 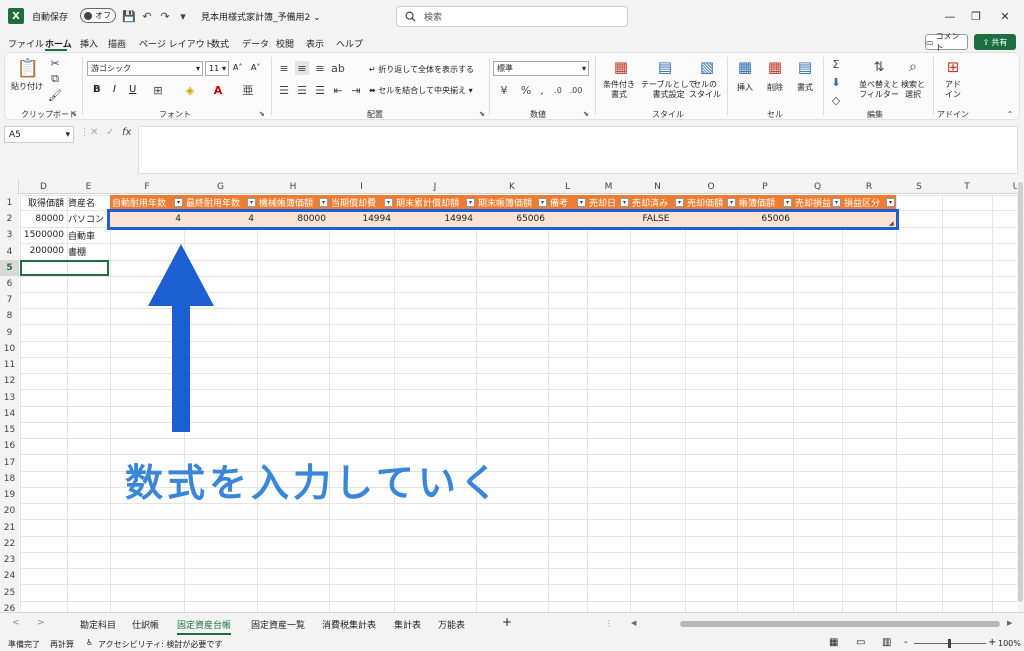 I want to click on alignment-launcher-icon: ⬊, so click(x=482, y=114).